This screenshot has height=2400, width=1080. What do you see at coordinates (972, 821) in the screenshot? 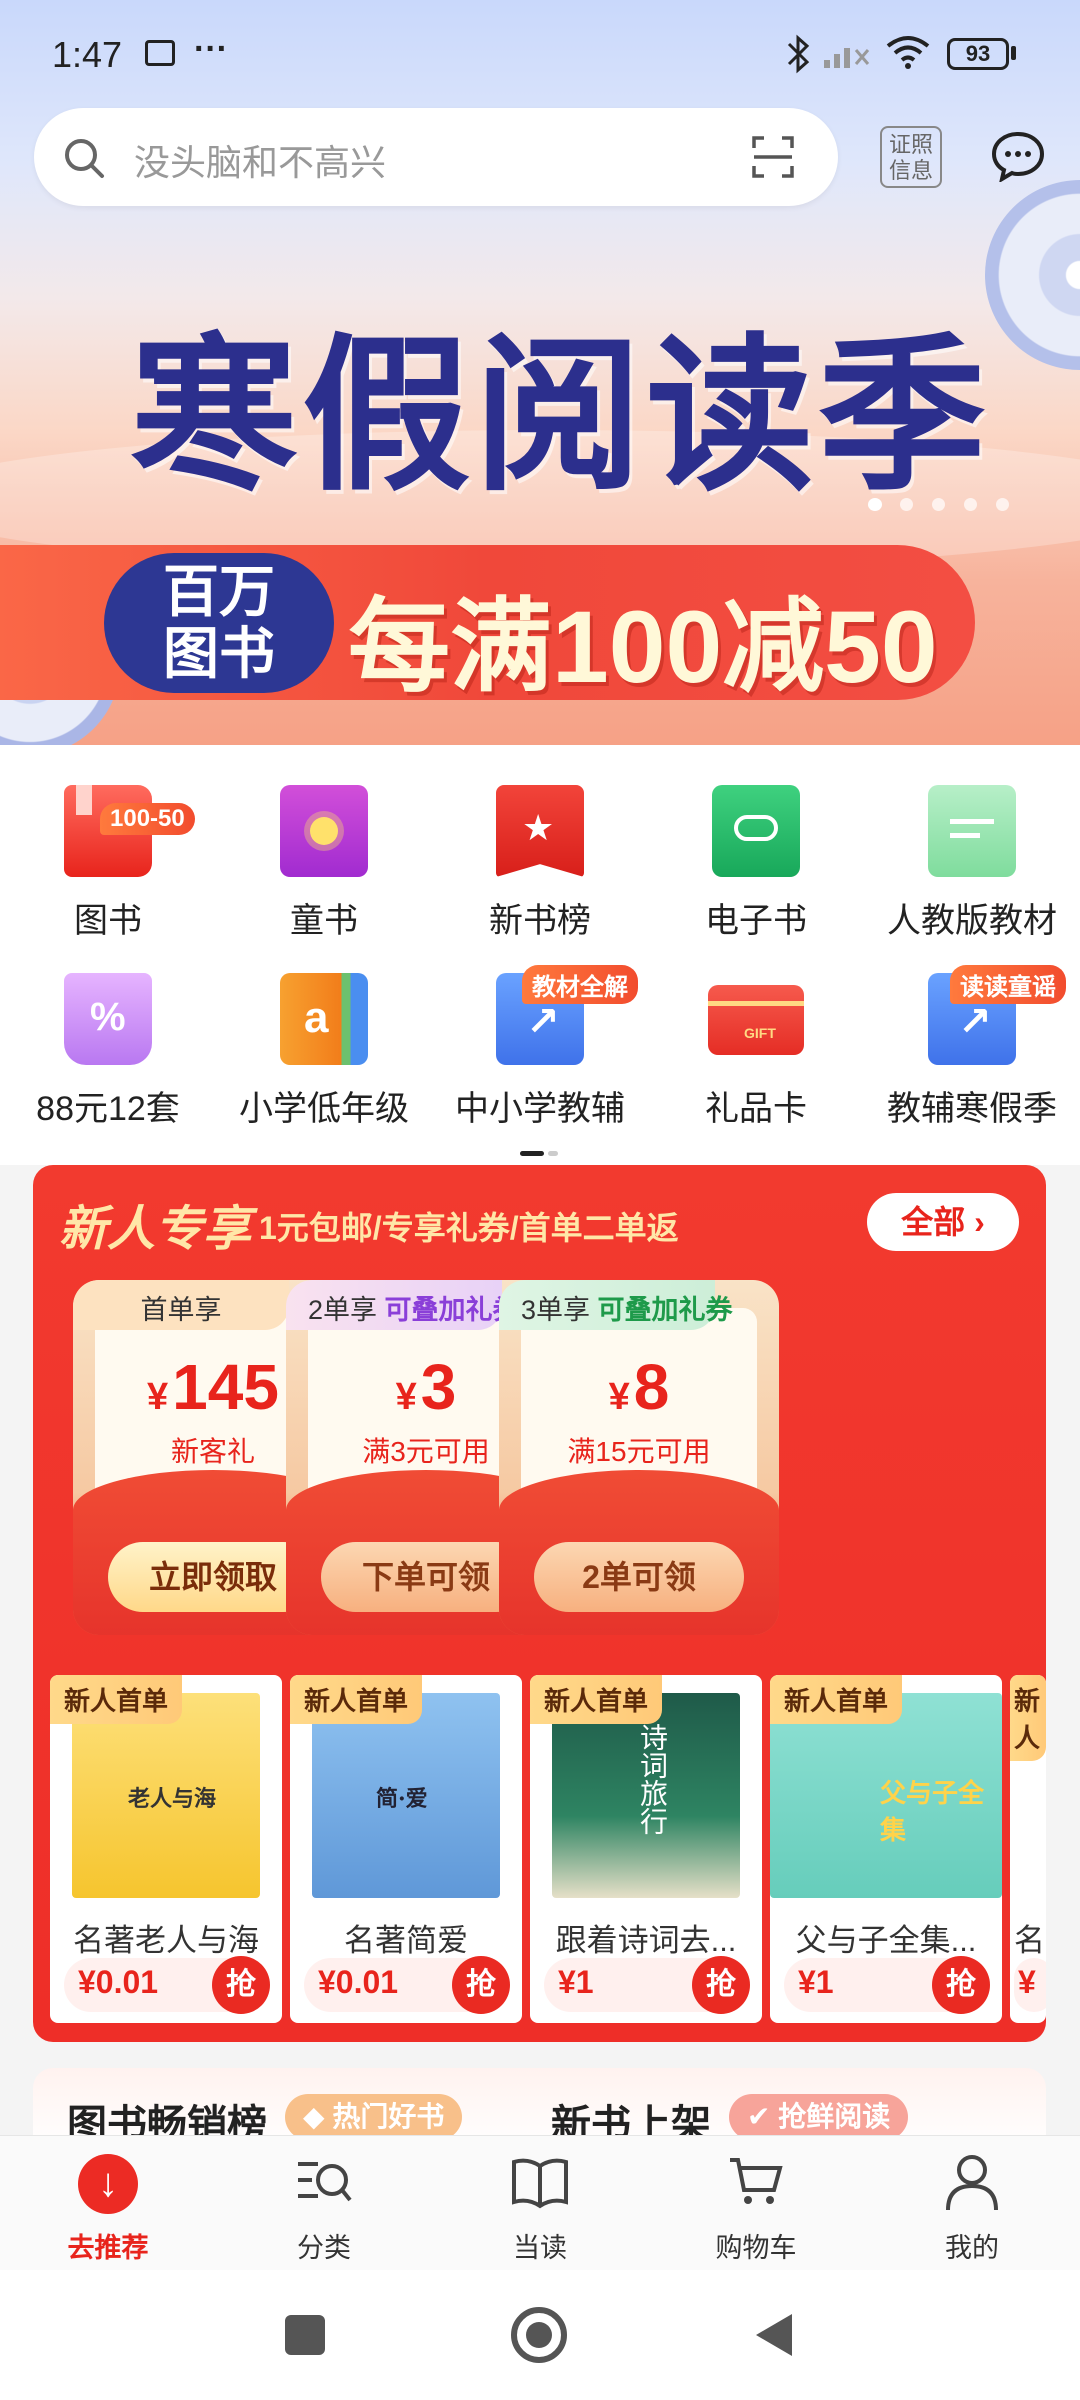
I see `line-shape` at bounding box center [972, 821].